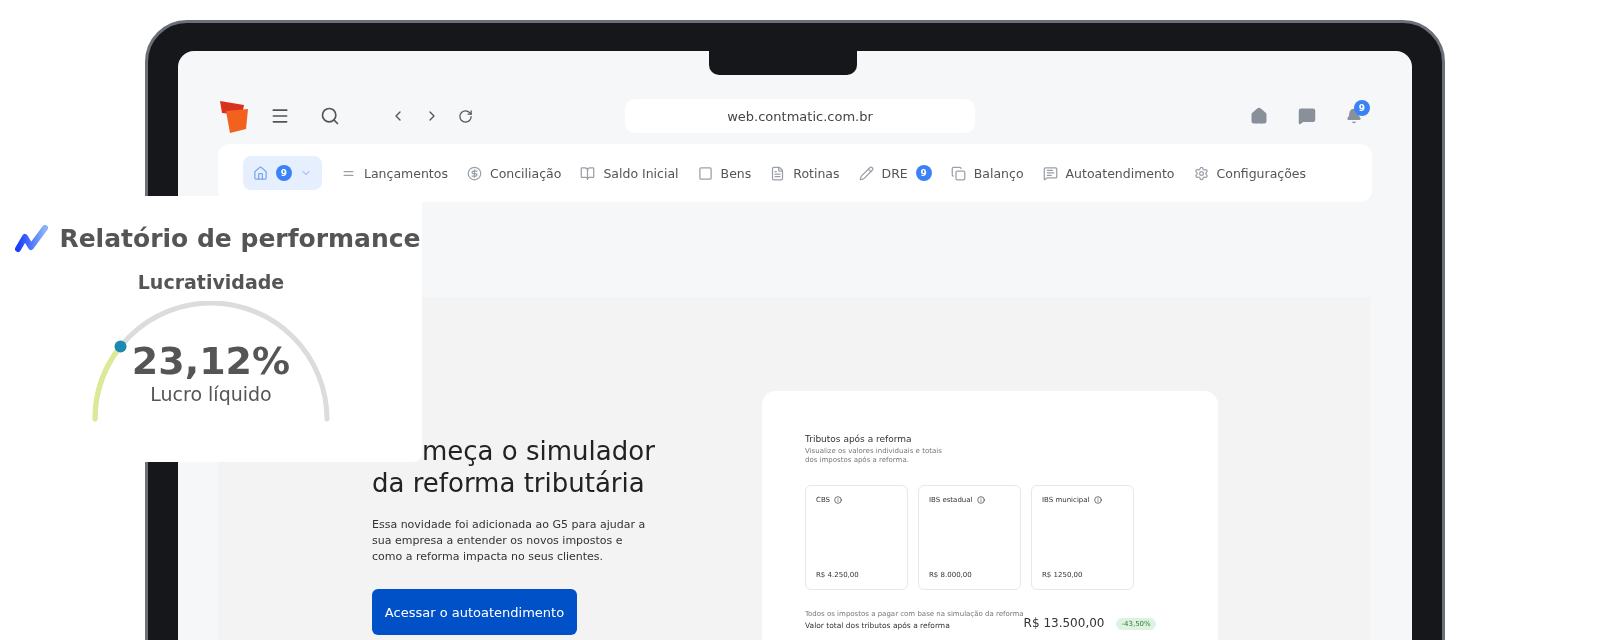 The width and height of the screenshot is (1600, 640). Describe the element at coordinates (866, 173) in the screenshot. I see `pencil-icon` at that location.